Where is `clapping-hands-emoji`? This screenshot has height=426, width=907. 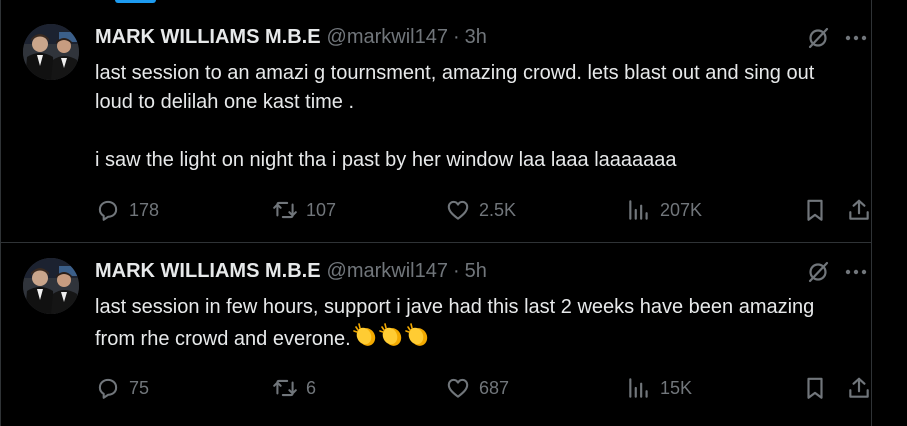 clapping-hands-emoji is located at coordinates (391, 339).